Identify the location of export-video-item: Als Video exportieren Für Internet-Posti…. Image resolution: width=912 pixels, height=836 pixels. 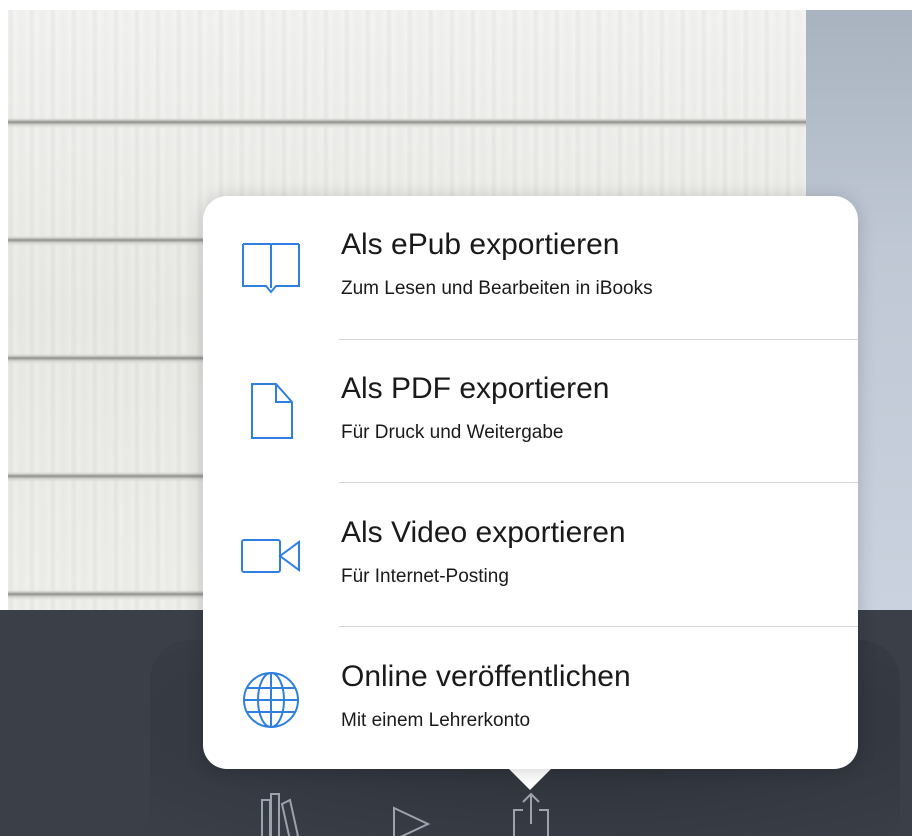
(530, 556).